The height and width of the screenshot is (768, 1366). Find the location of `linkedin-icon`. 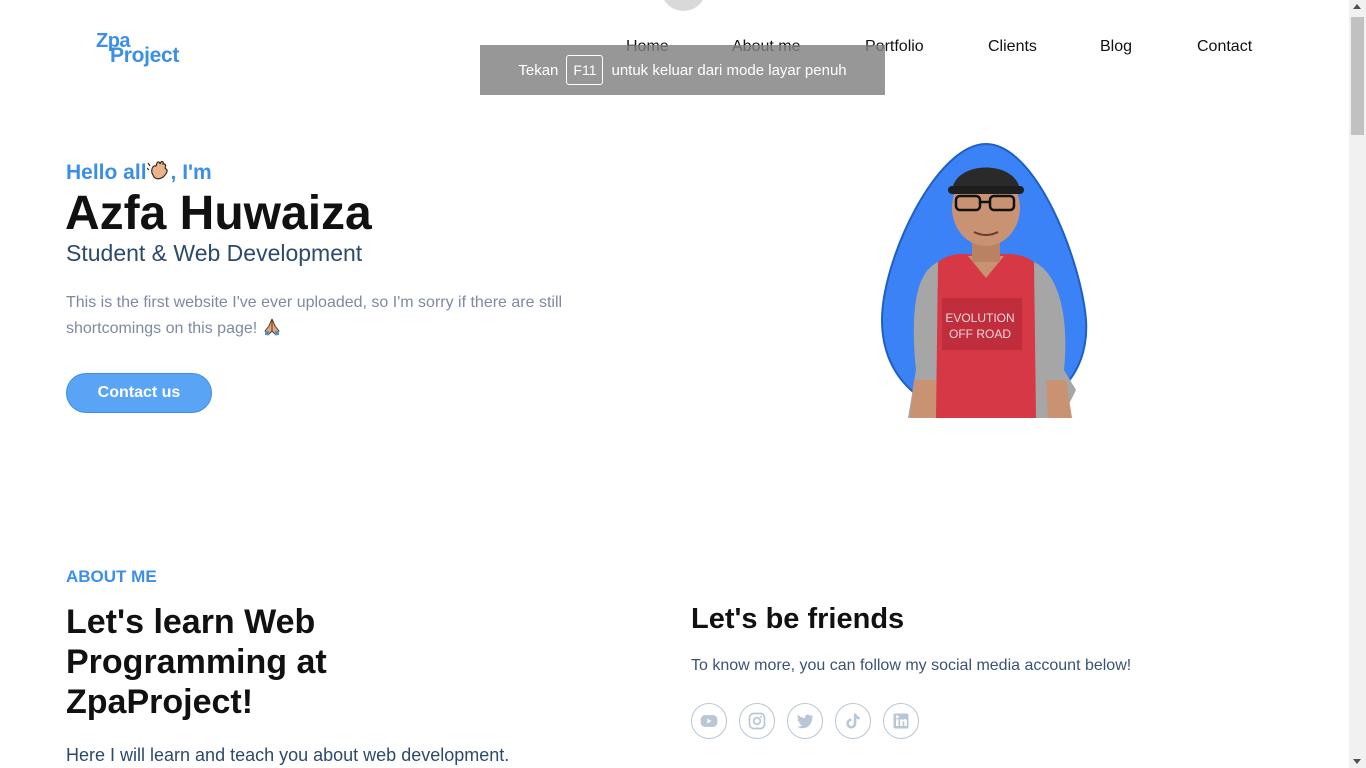

linkedin-icon is located at coordinates (901, 721).